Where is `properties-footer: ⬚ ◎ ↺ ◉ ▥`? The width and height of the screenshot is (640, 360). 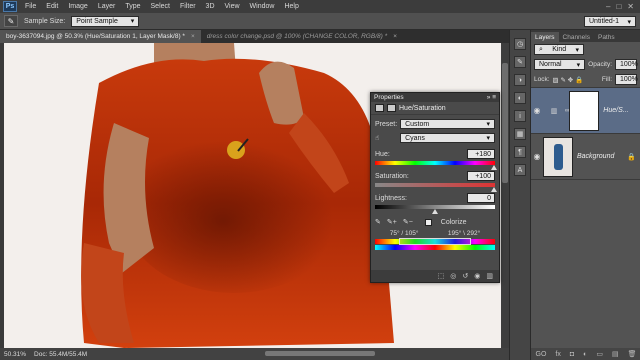
properties-footer: ⬚ ◎ ↺ ◉ ▥ is located at coordinates (435, 276).